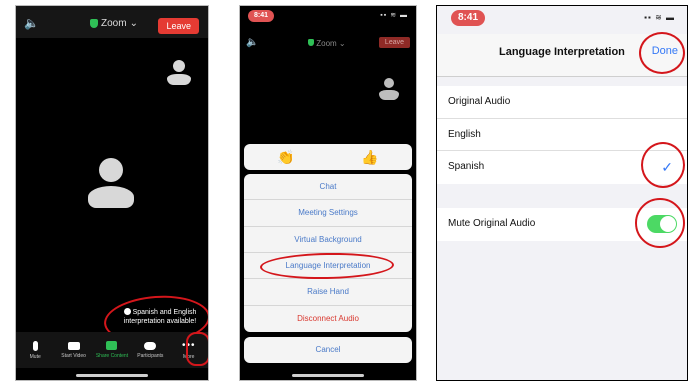 The width and height of the screenshot is (692, 382). What do you see at coordinates (112, 345) in the screenshot?
I see `share-content-icon` at bounding box center [112, 345].